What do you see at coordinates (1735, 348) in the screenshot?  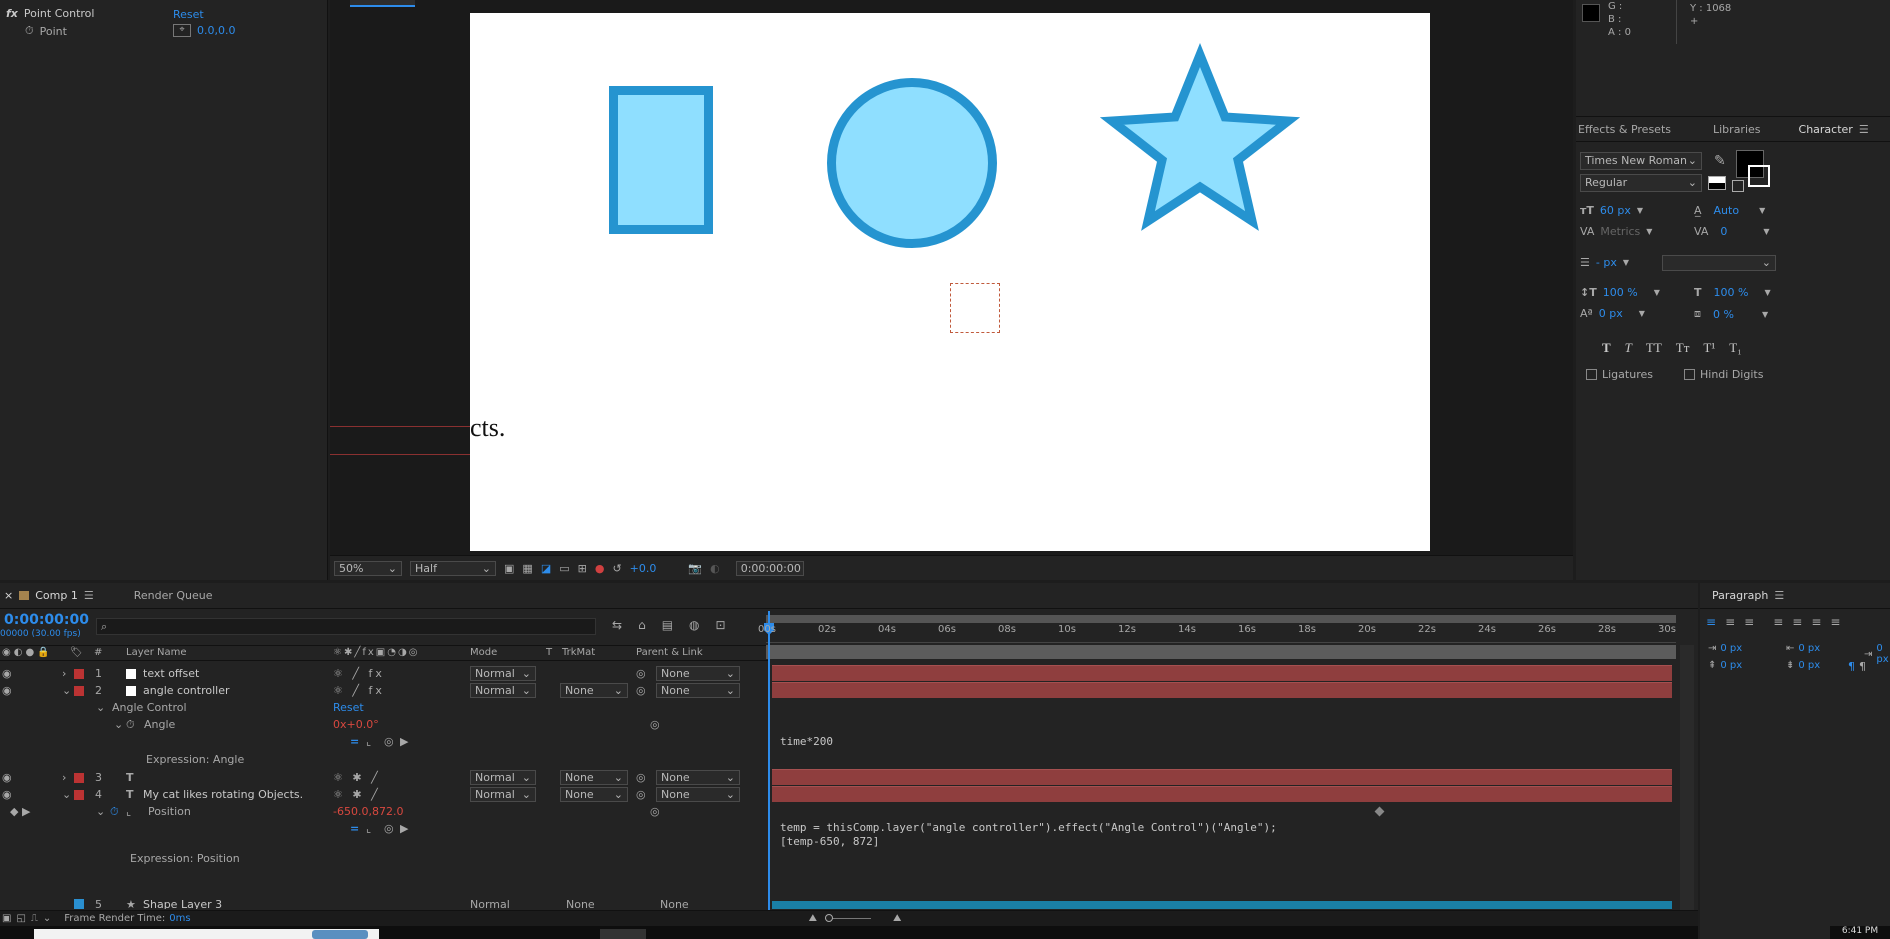 I see `subscript-button: T₁` at bounding box center [1735, 348].